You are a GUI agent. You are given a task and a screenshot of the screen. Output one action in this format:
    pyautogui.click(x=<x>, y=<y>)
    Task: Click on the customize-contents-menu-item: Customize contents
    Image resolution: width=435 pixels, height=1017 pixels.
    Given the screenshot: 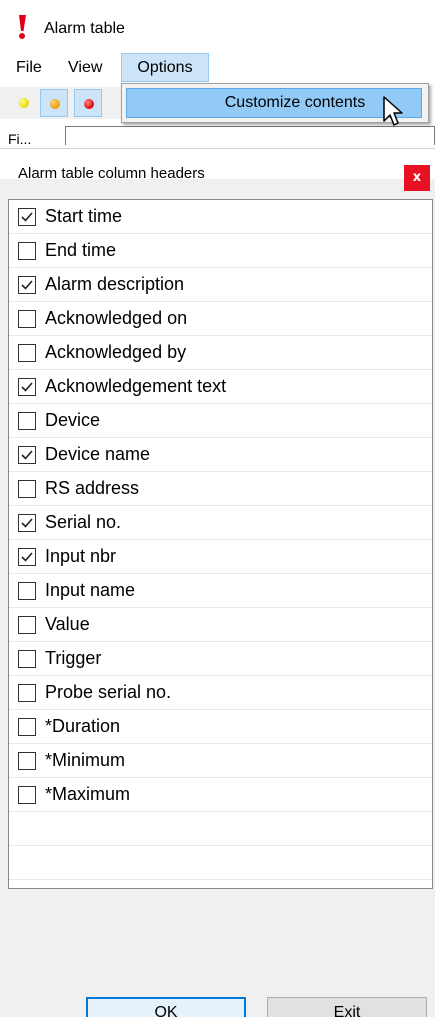 What is the action you would take?
    pyautogui.click(x=274, y=103)
    